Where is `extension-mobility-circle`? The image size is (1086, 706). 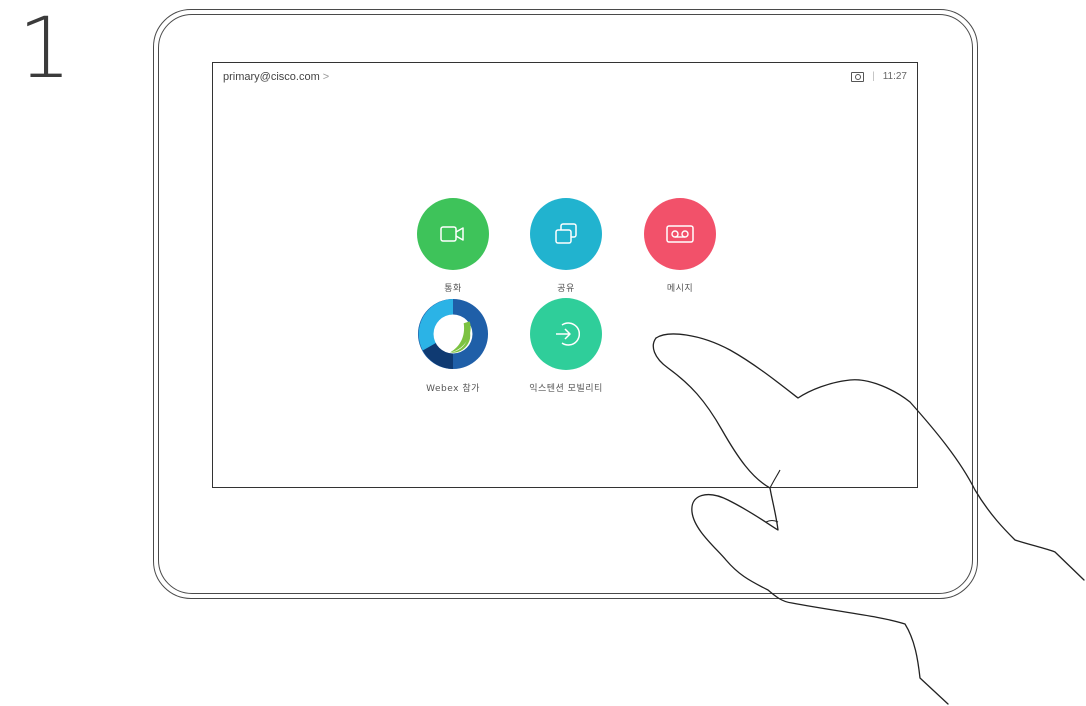
extension-mobility-circle is located at coordinates (566, 334).